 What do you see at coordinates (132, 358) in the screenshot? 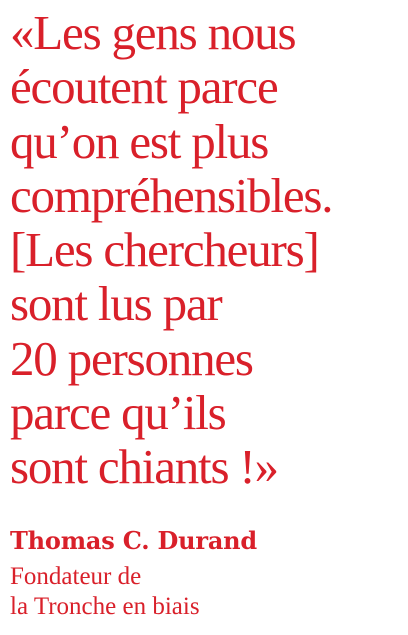
I see `quote-line: 20 personnes` at bounding box center [132, 358].